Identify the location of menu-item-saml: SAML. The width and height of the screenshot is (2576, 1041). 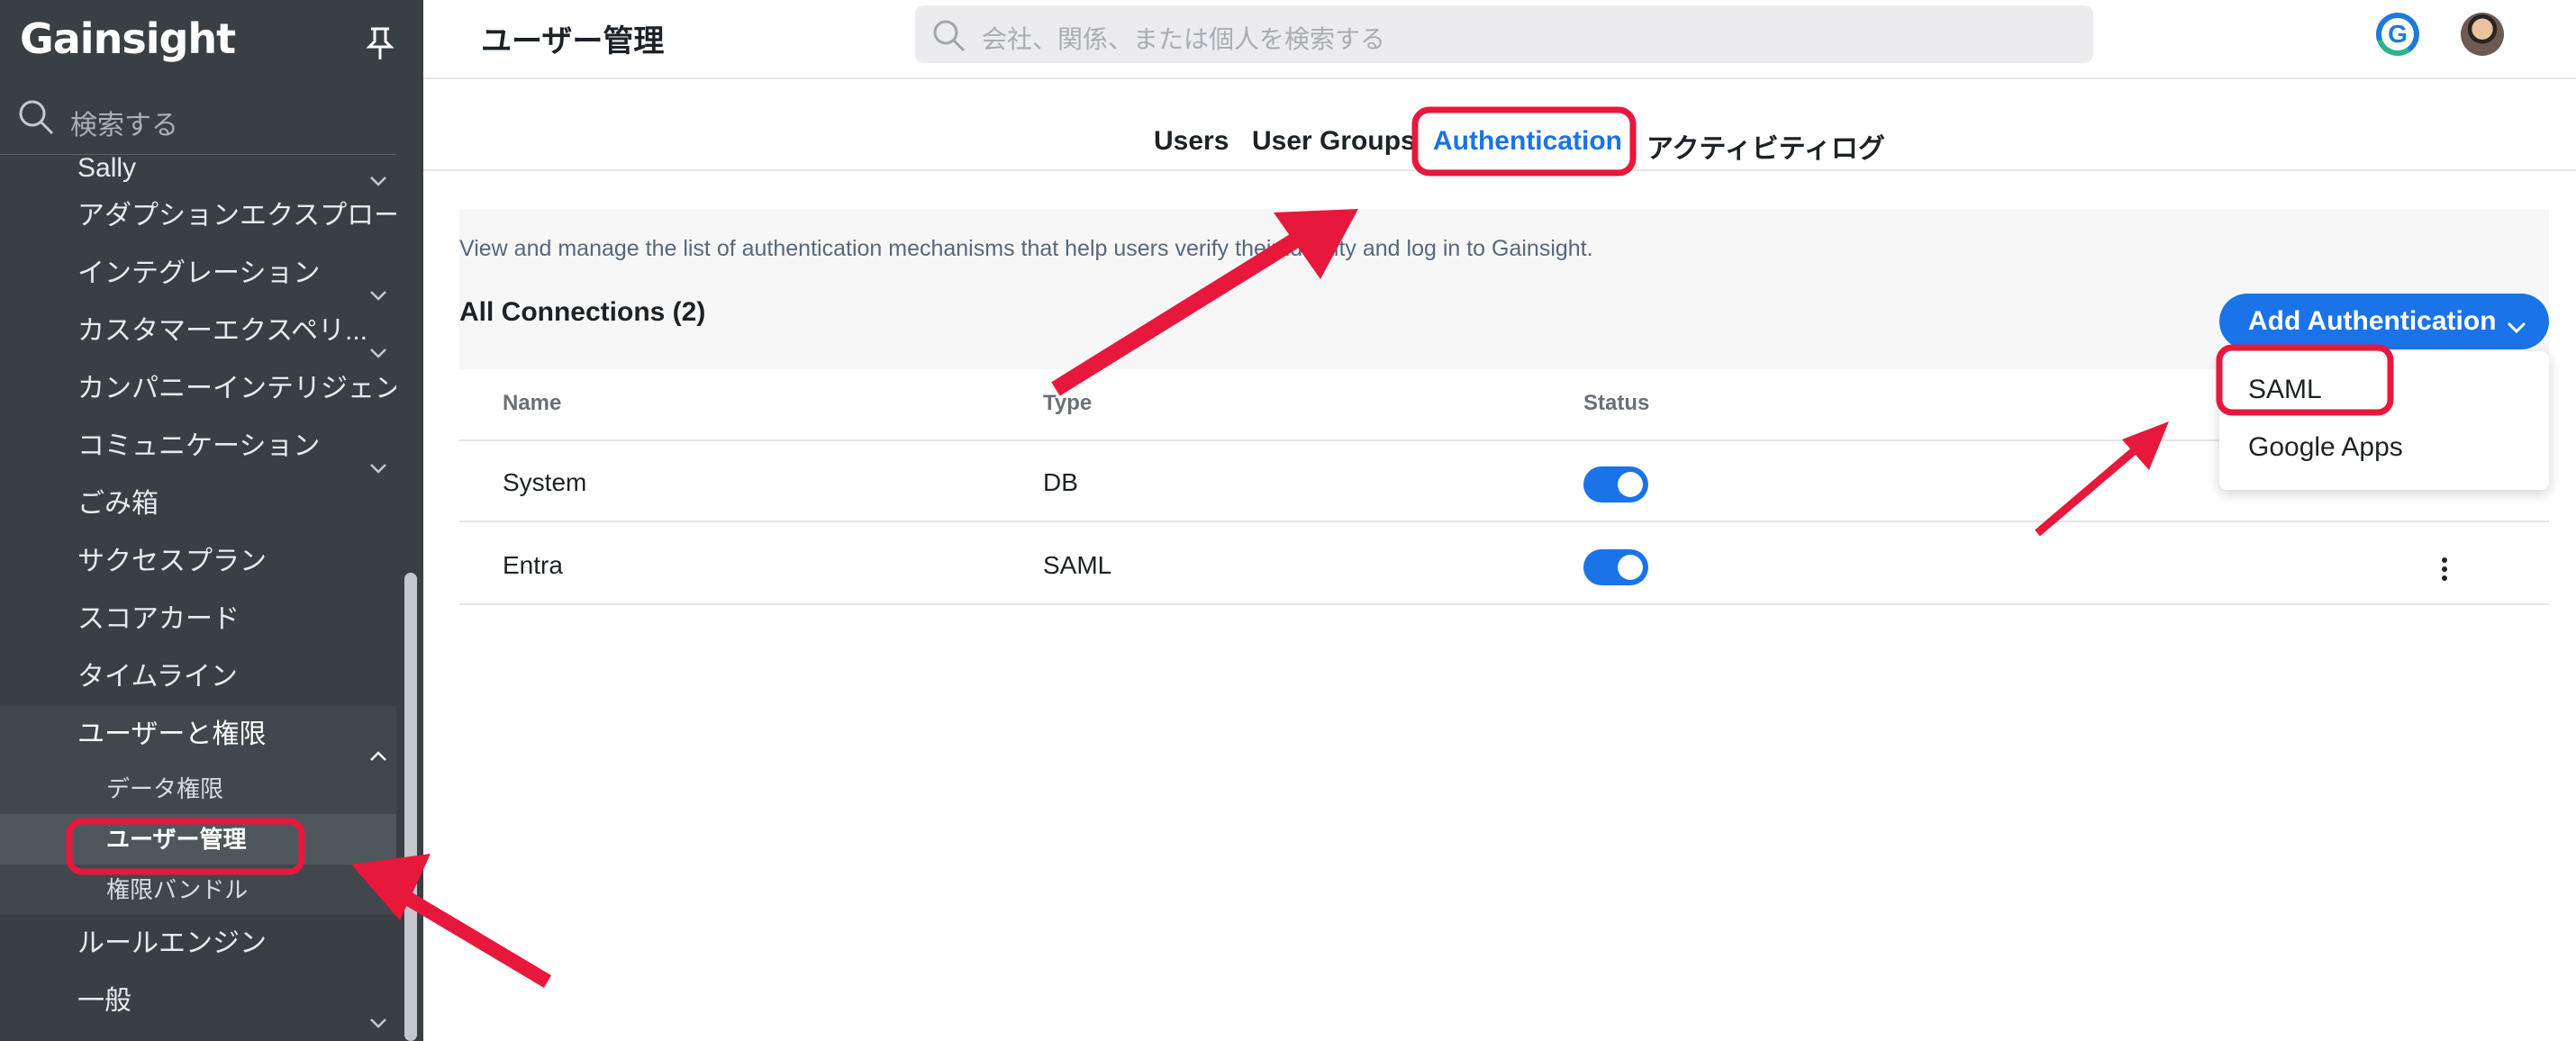
(2285, 390).